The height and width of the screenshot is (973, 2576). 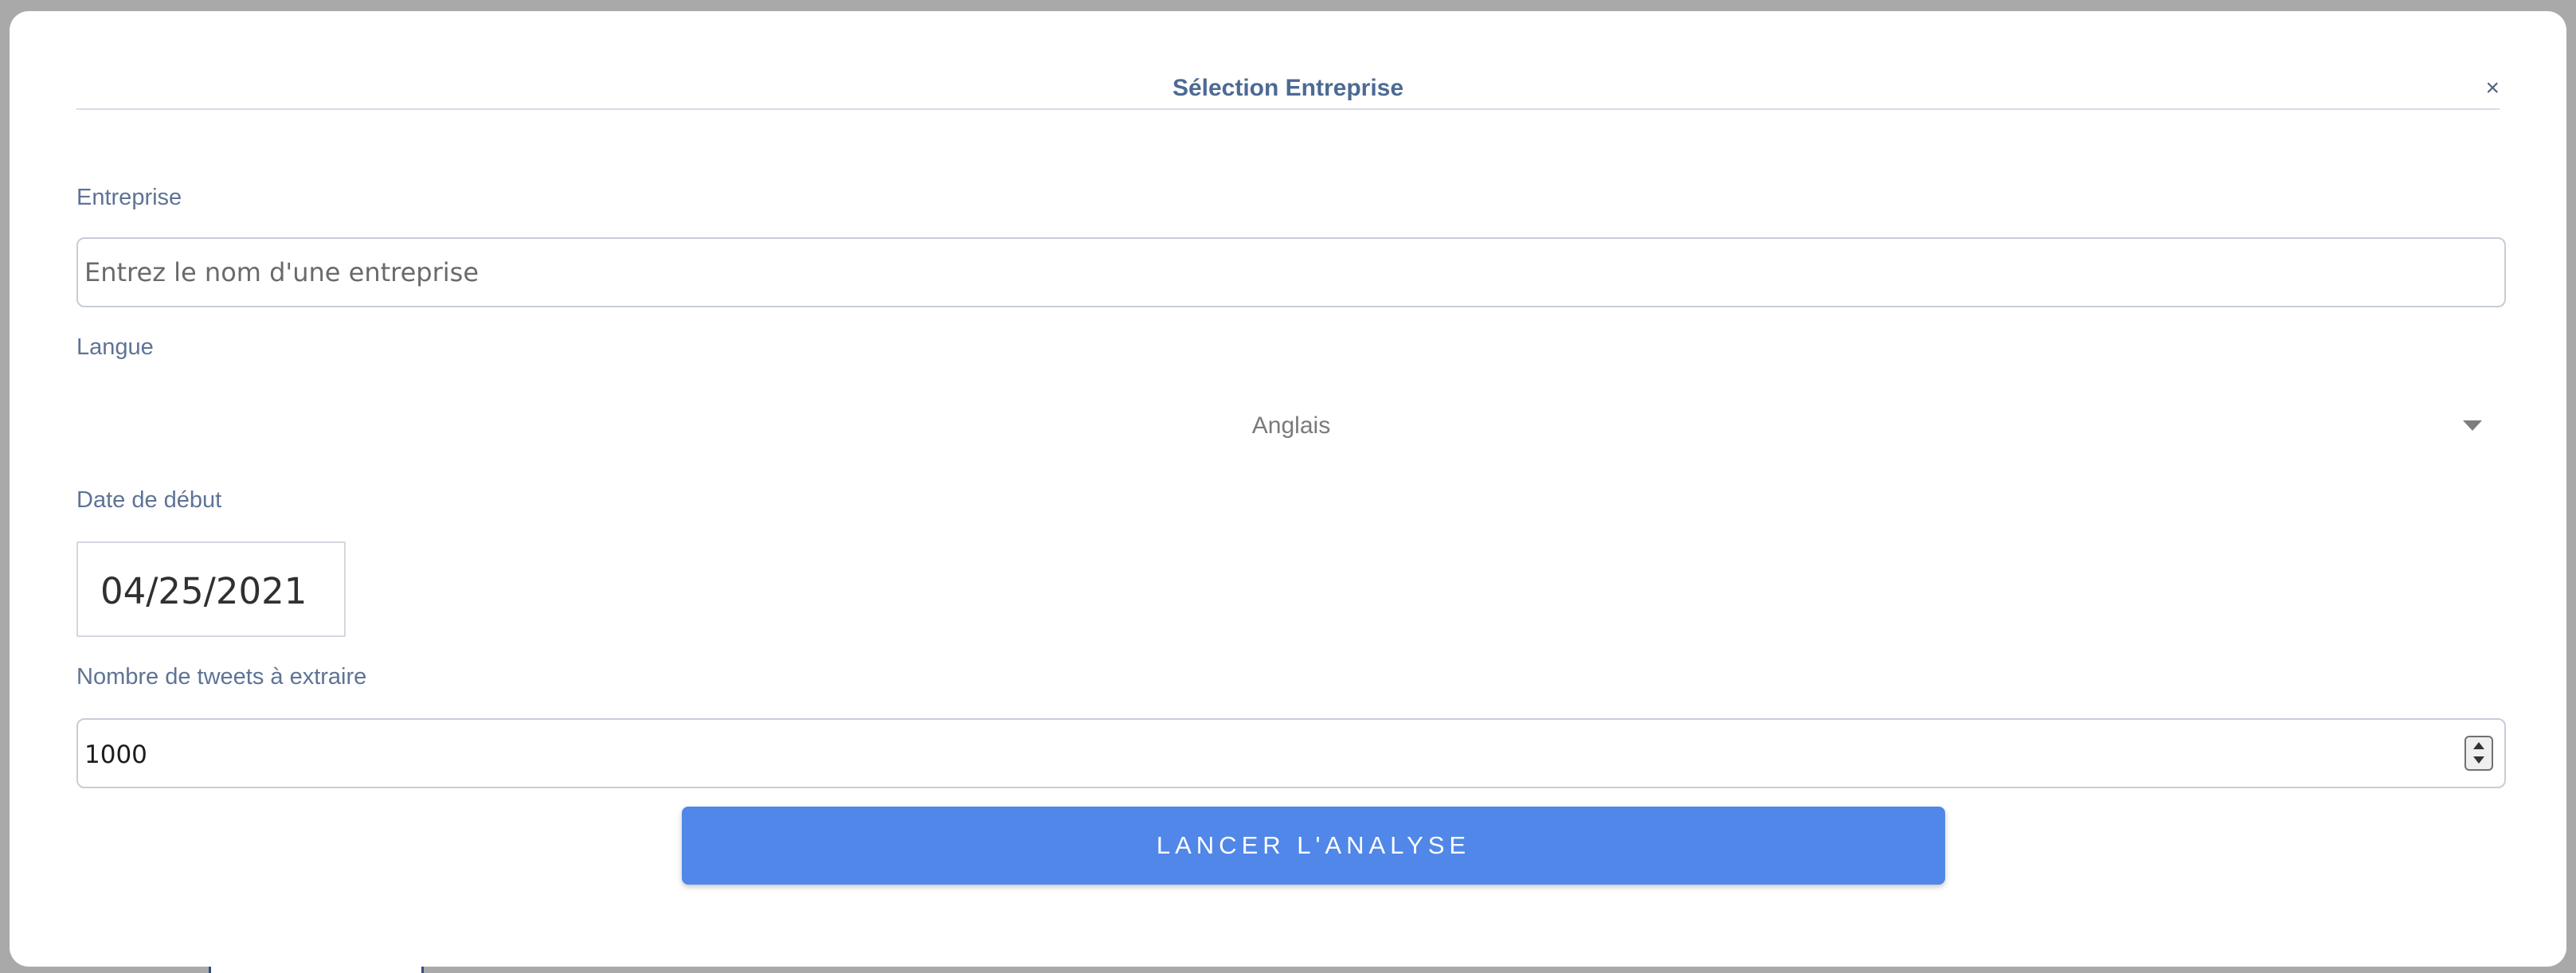 I want to click on tweet-count-label: Nombre de tweets à extraire, so click(x=221, y=677).